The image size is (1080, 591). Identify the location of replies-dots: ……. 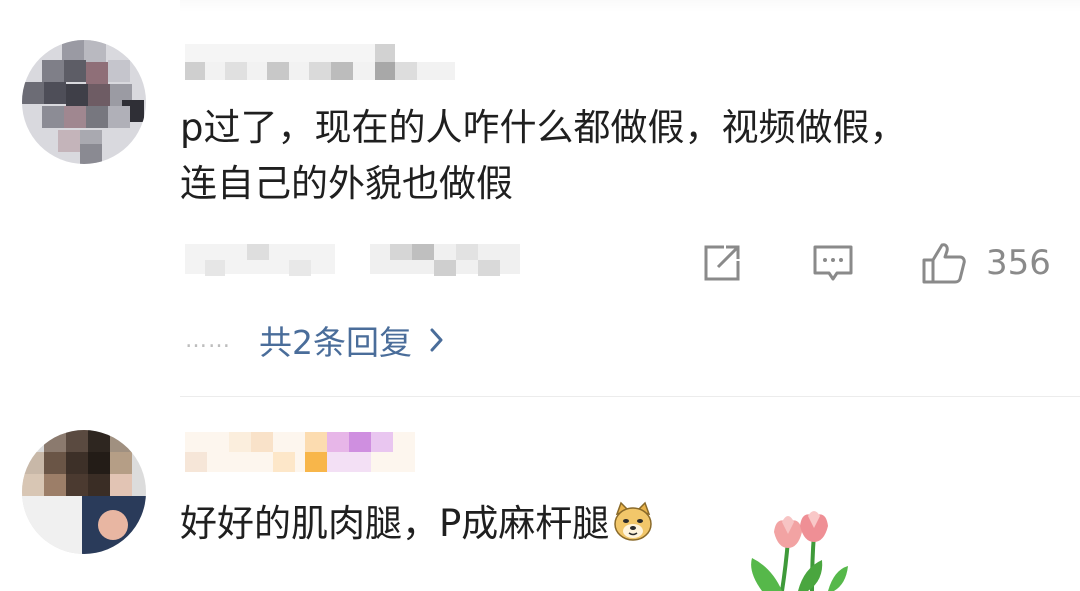
(208, 340).